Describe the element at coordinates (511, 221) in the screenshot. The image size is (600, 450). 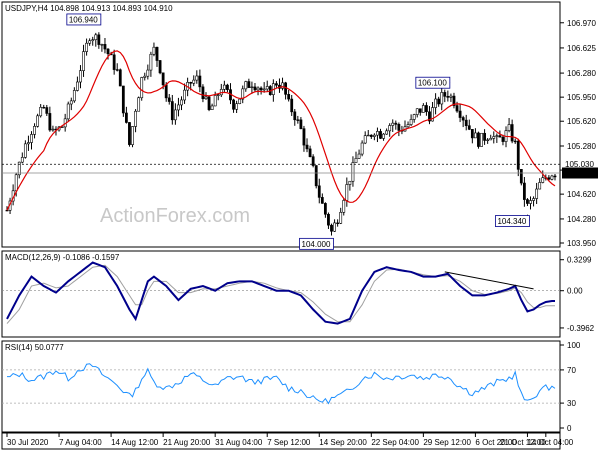
I see `annotation-label: 104.340` at that location.